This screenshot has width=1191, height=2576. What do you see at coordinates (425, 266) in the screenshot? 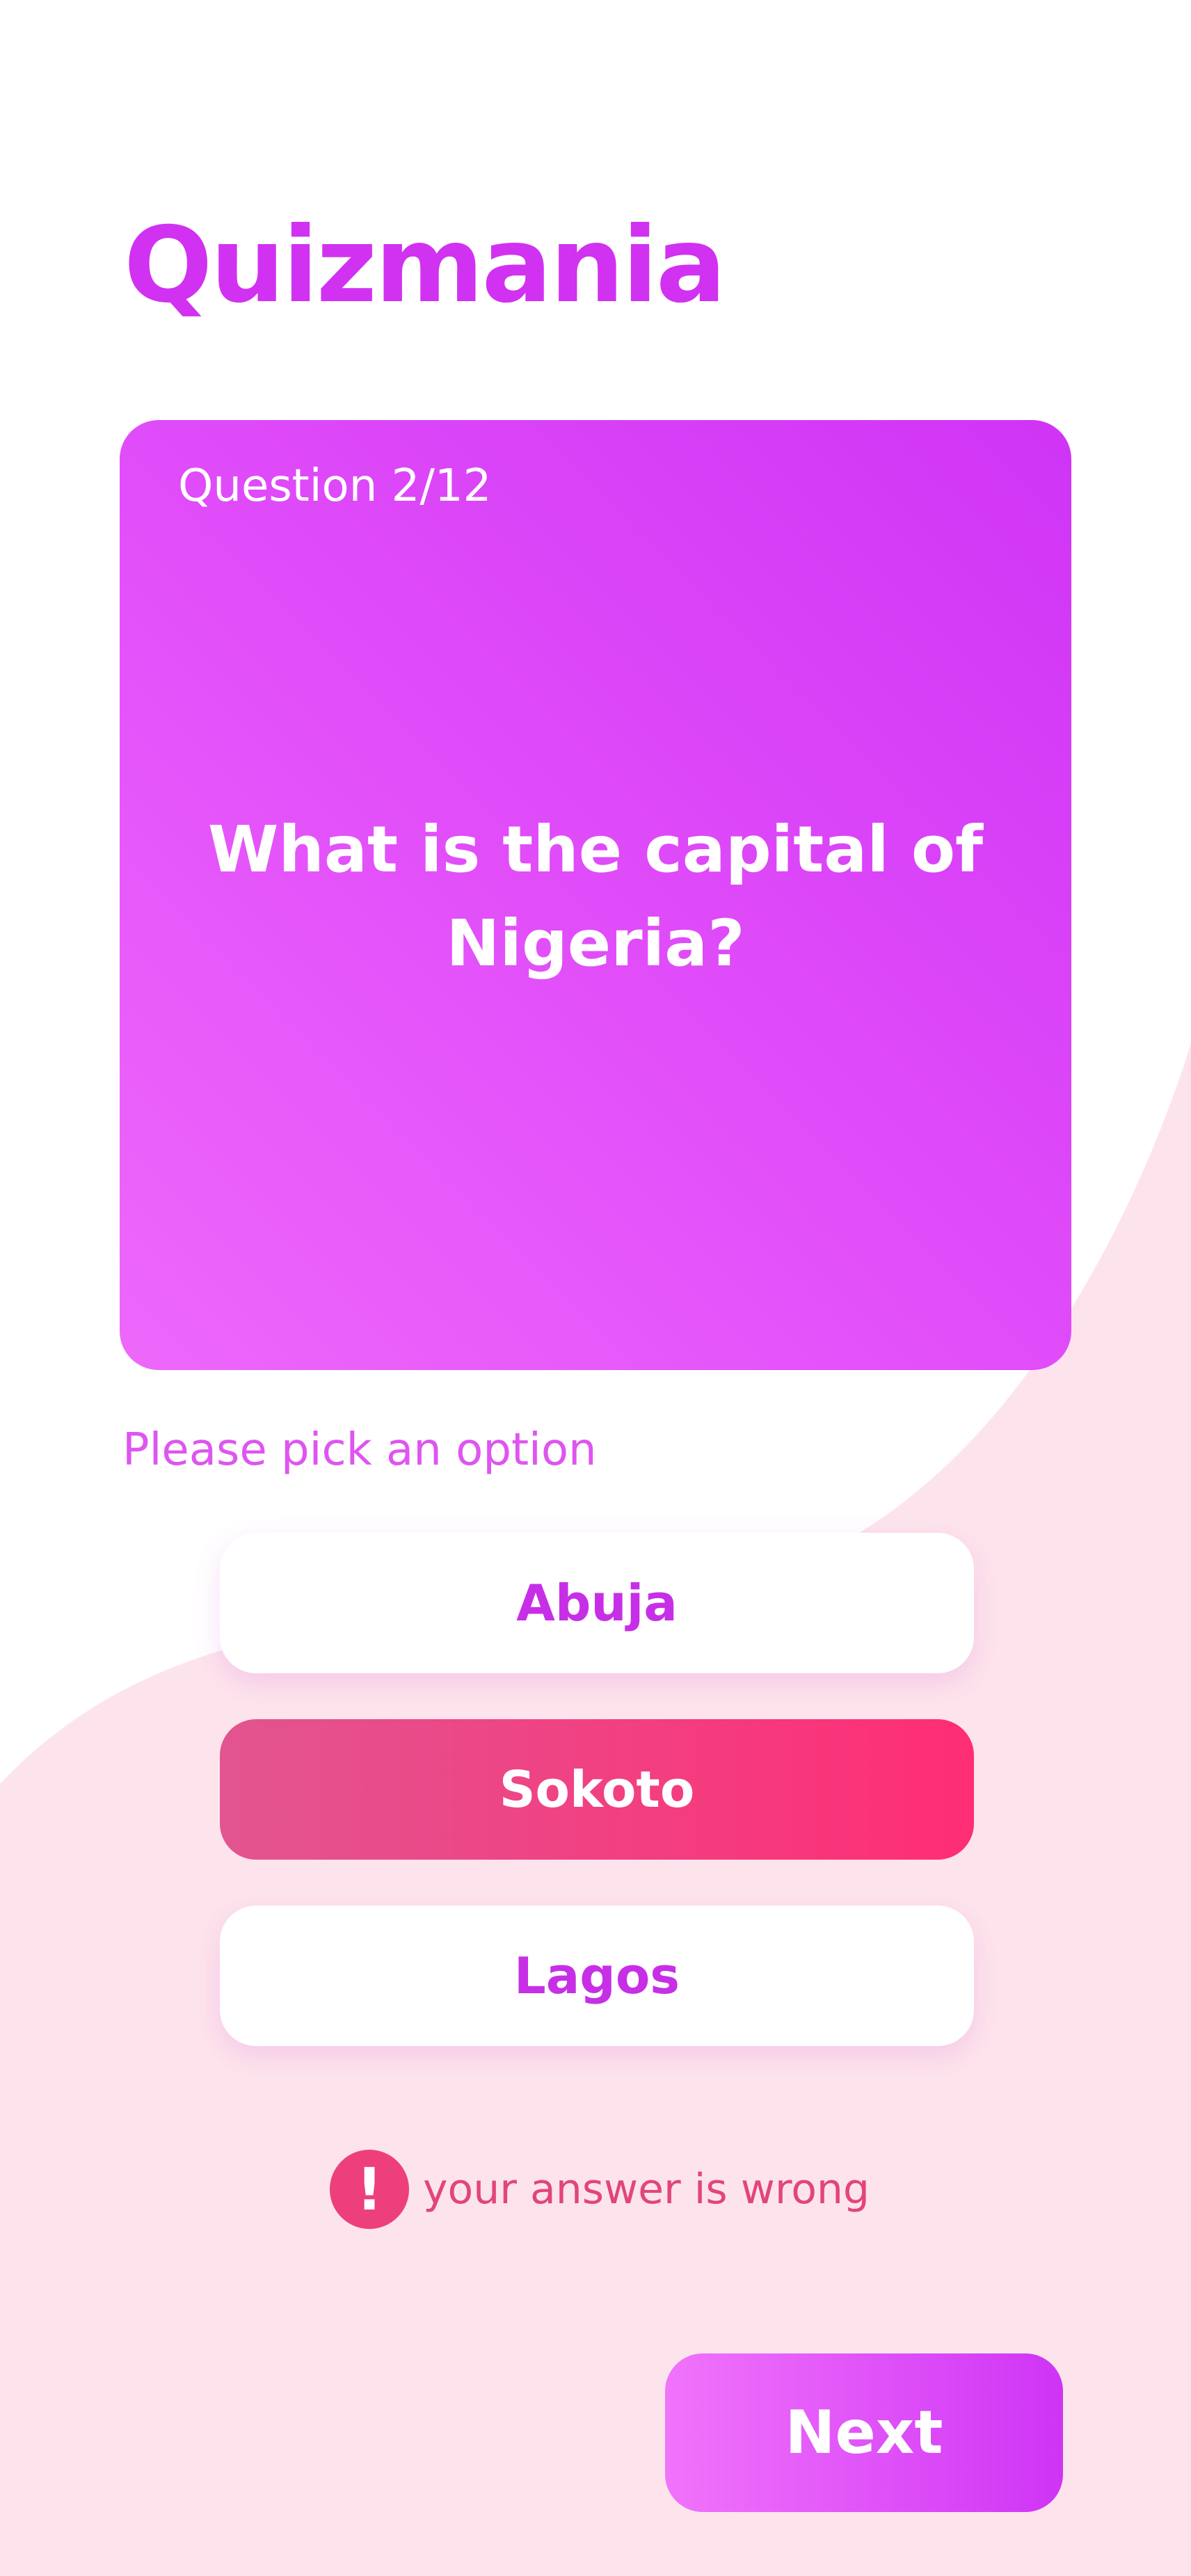
I see `app-title: Quizmania` at bounding box center [425, 266].